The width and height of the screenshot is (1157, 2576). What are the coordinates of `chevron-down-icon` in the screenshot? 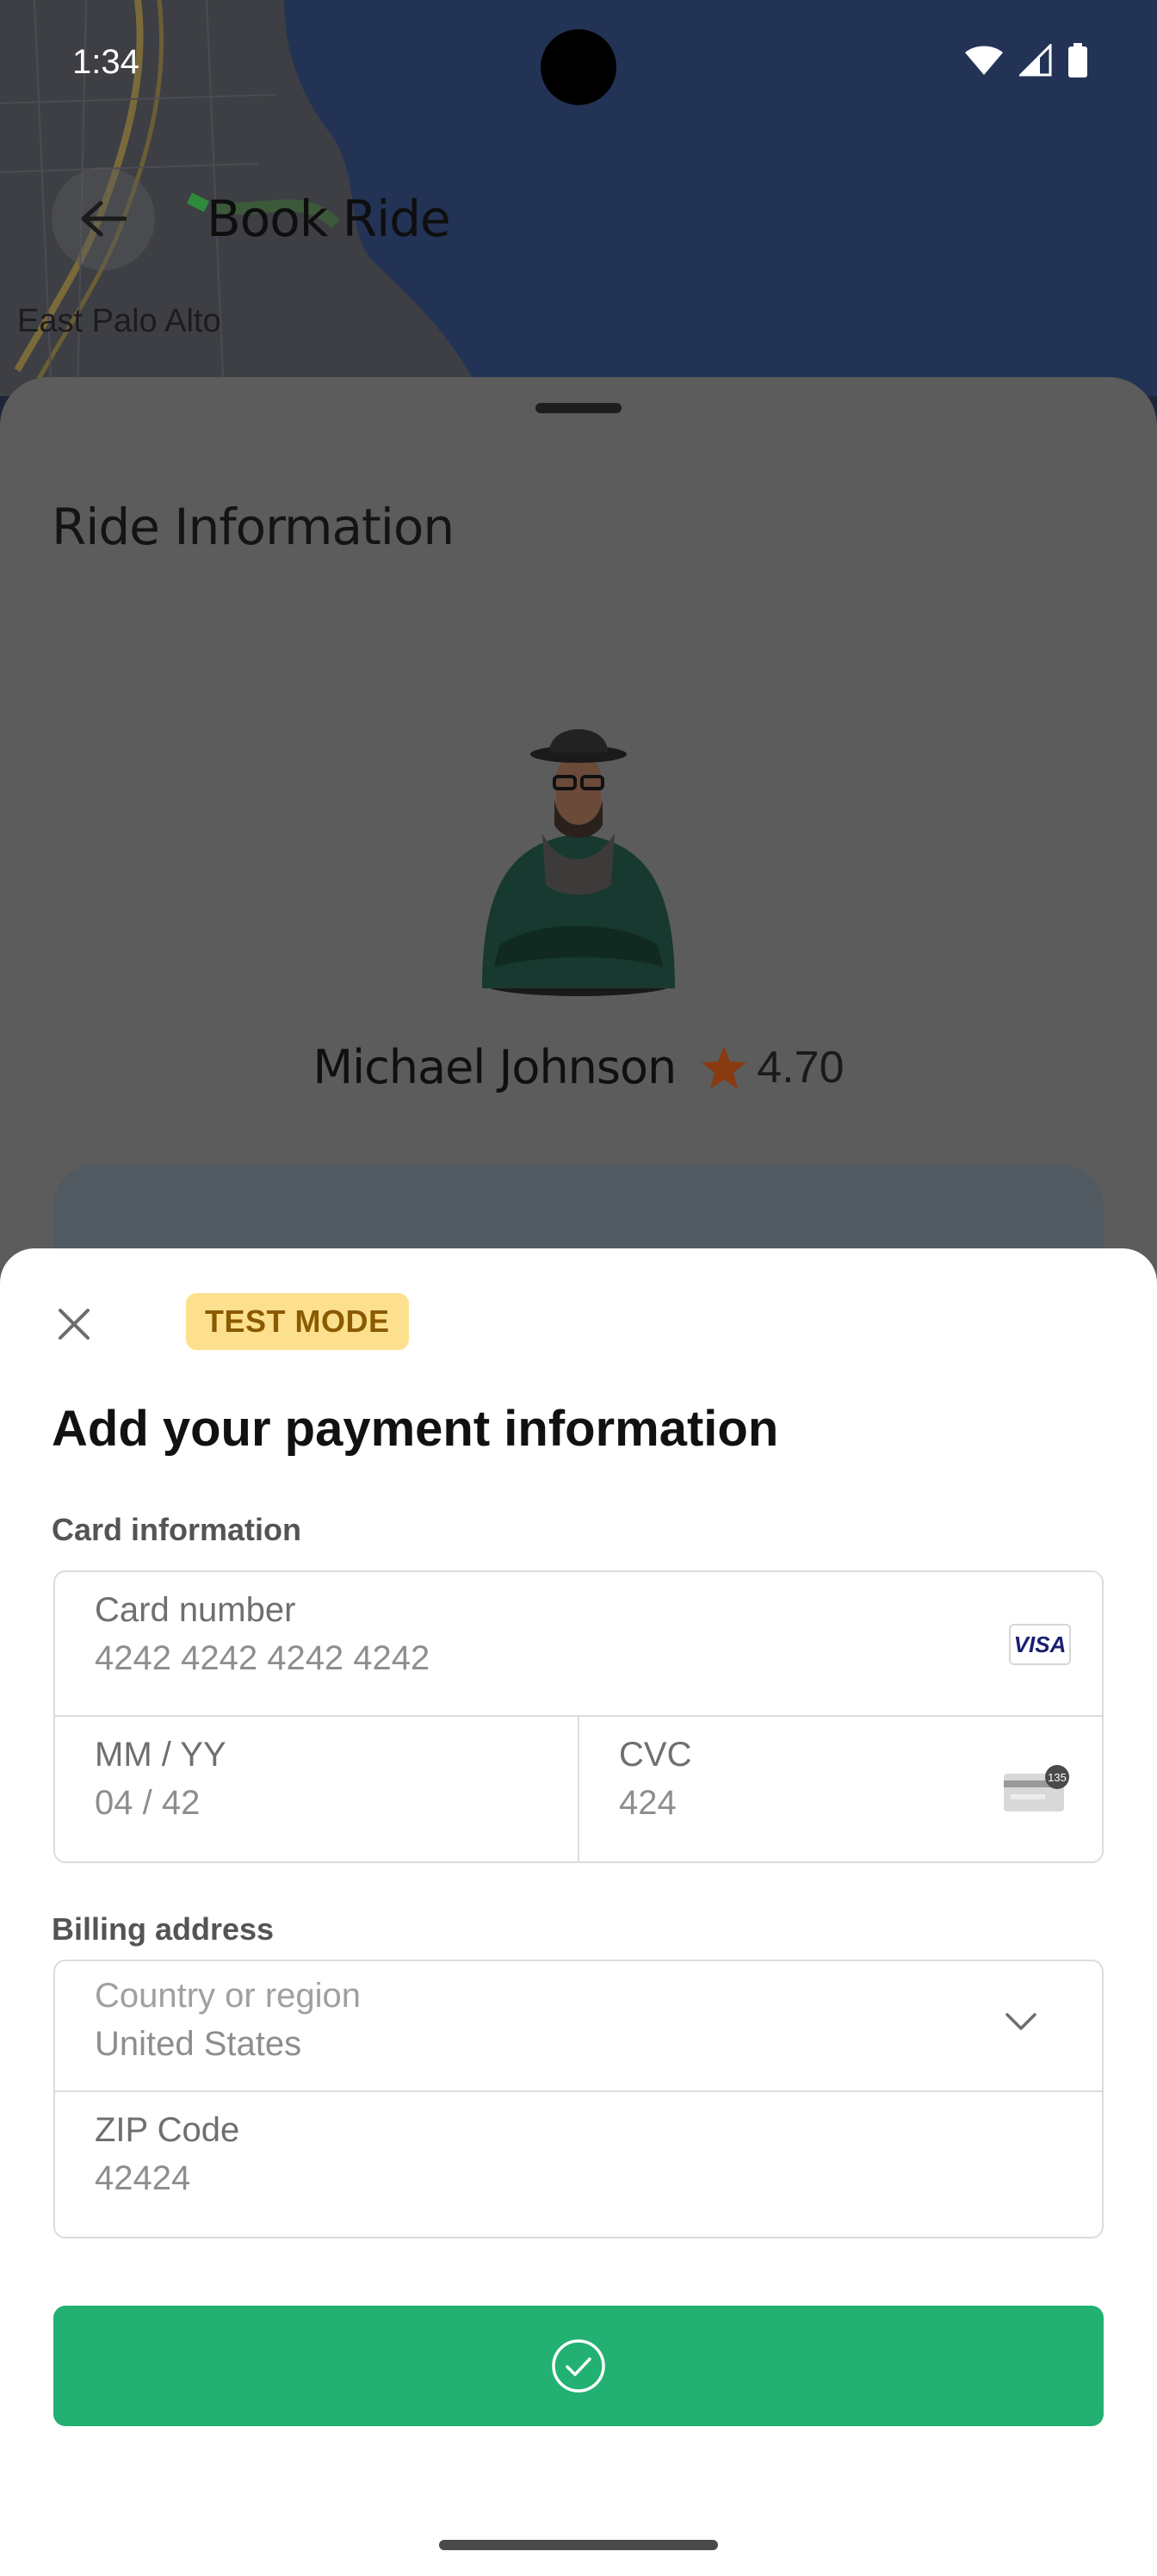 It's located at (1021, 2021).